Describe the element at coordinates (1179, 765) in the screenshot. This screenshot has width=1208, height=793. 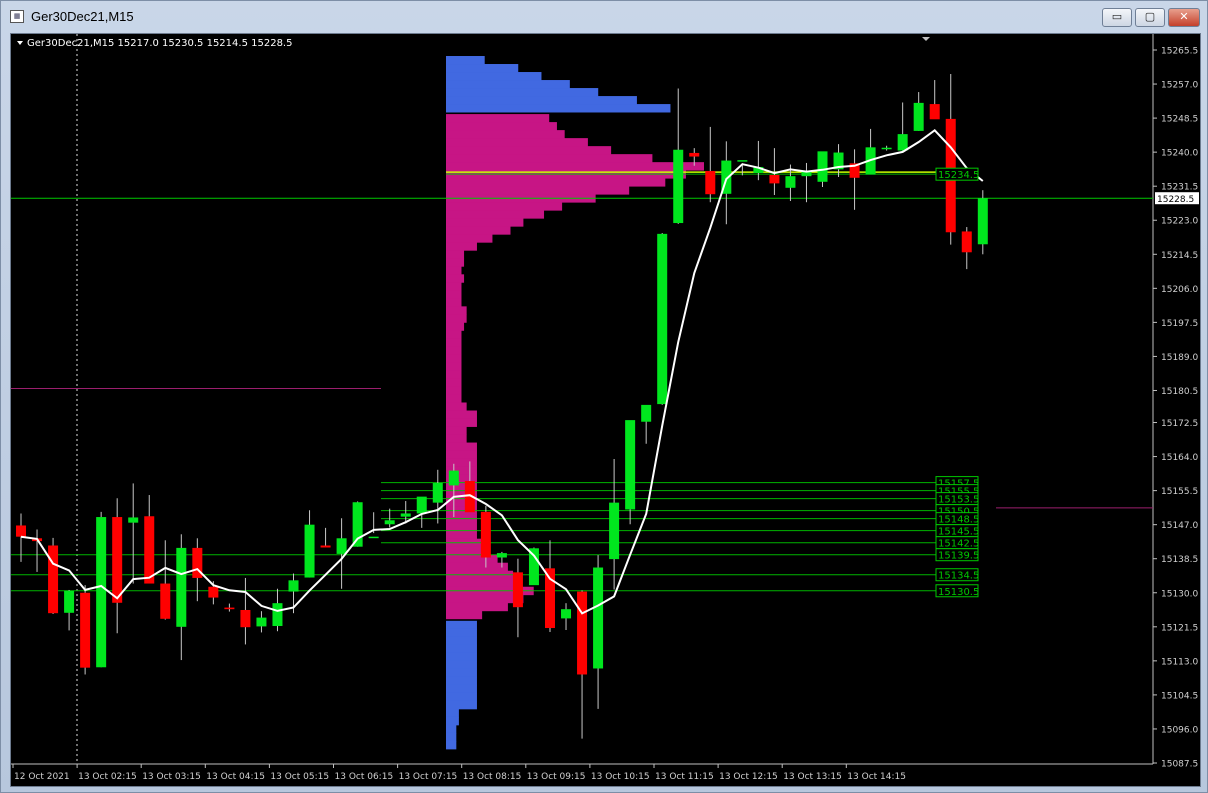
I see `price-tick-label: 15087.5` at that location.